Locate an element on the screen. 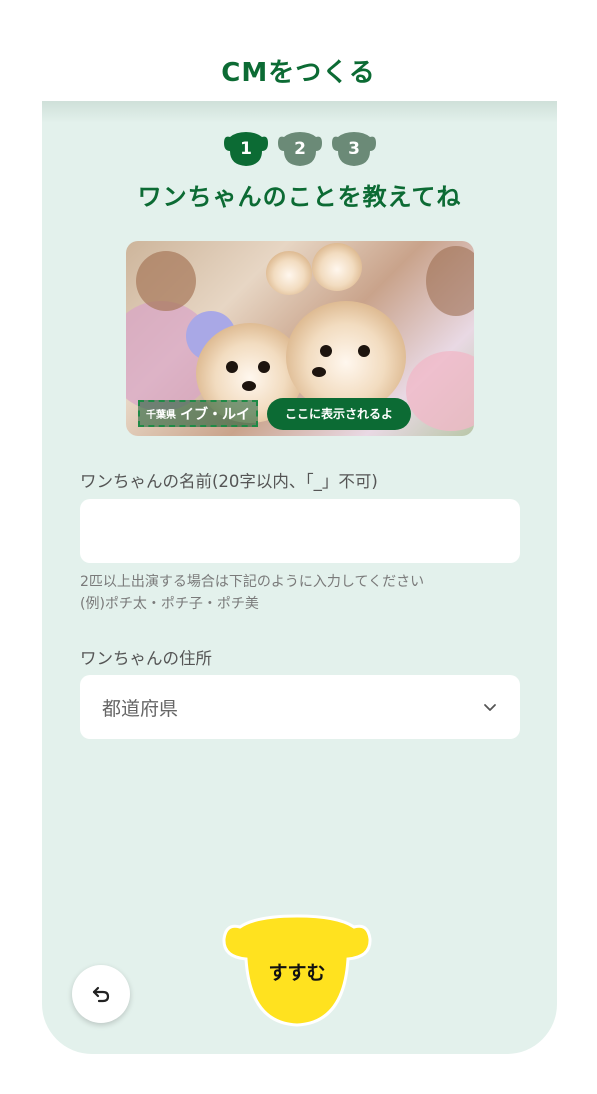  step-indicator: 1 2 3 is located at coordinates (302, 151).